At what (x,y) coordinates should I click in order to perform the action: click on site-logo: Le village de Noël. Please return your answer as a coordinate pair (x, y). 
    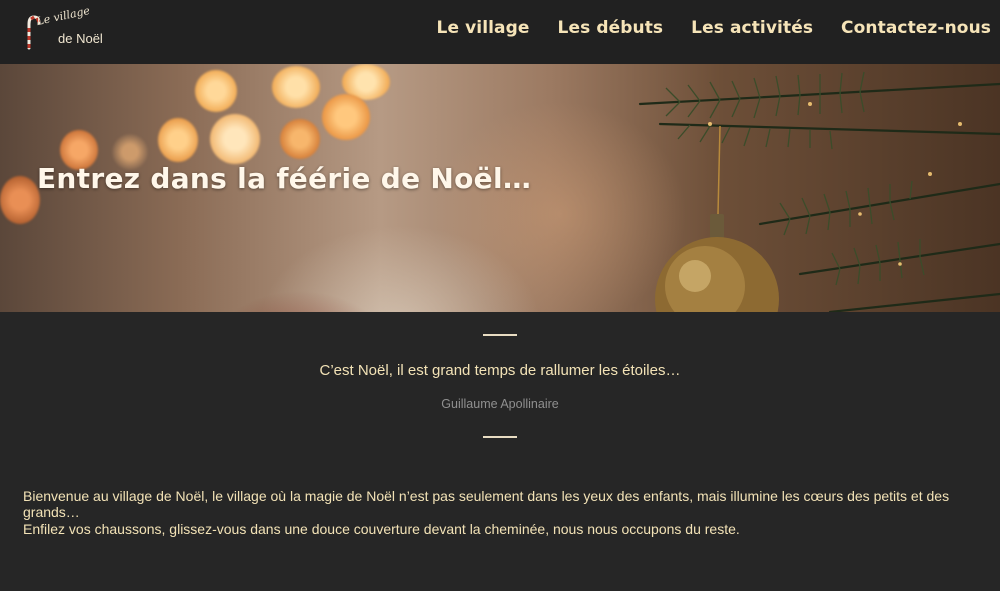
    Looking at the image, I should click on (67, 27).